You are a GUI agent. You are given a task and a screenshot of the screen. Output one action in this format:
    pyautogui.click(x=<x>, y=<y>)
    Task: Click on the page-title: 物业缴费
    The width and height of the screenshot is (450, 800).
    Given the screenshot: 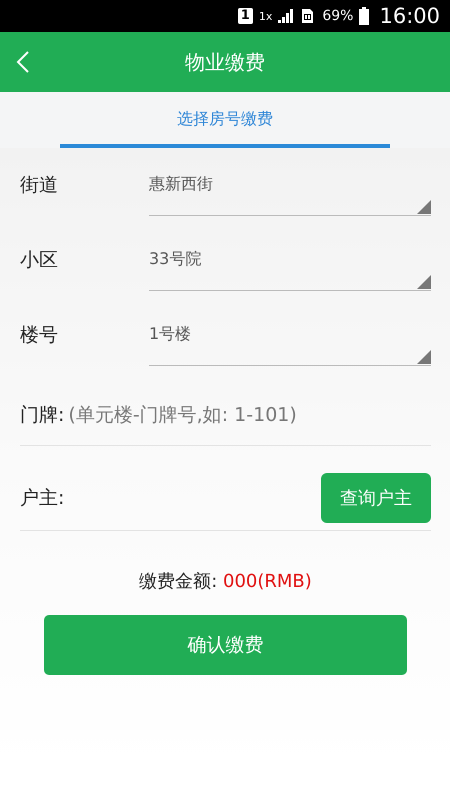 What is the action you would take?
    pyautogui.click(x=225, y=62)
    